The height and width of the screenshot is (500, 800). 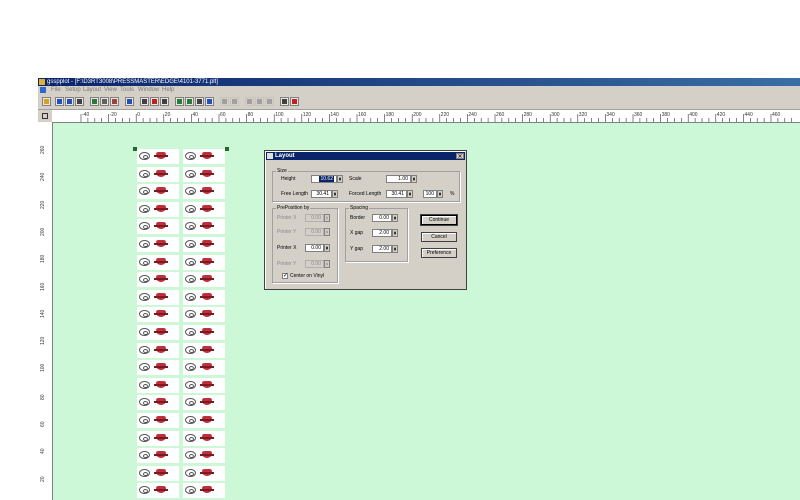 I want to click on selection-handle-right, so click(x=227, y=149).